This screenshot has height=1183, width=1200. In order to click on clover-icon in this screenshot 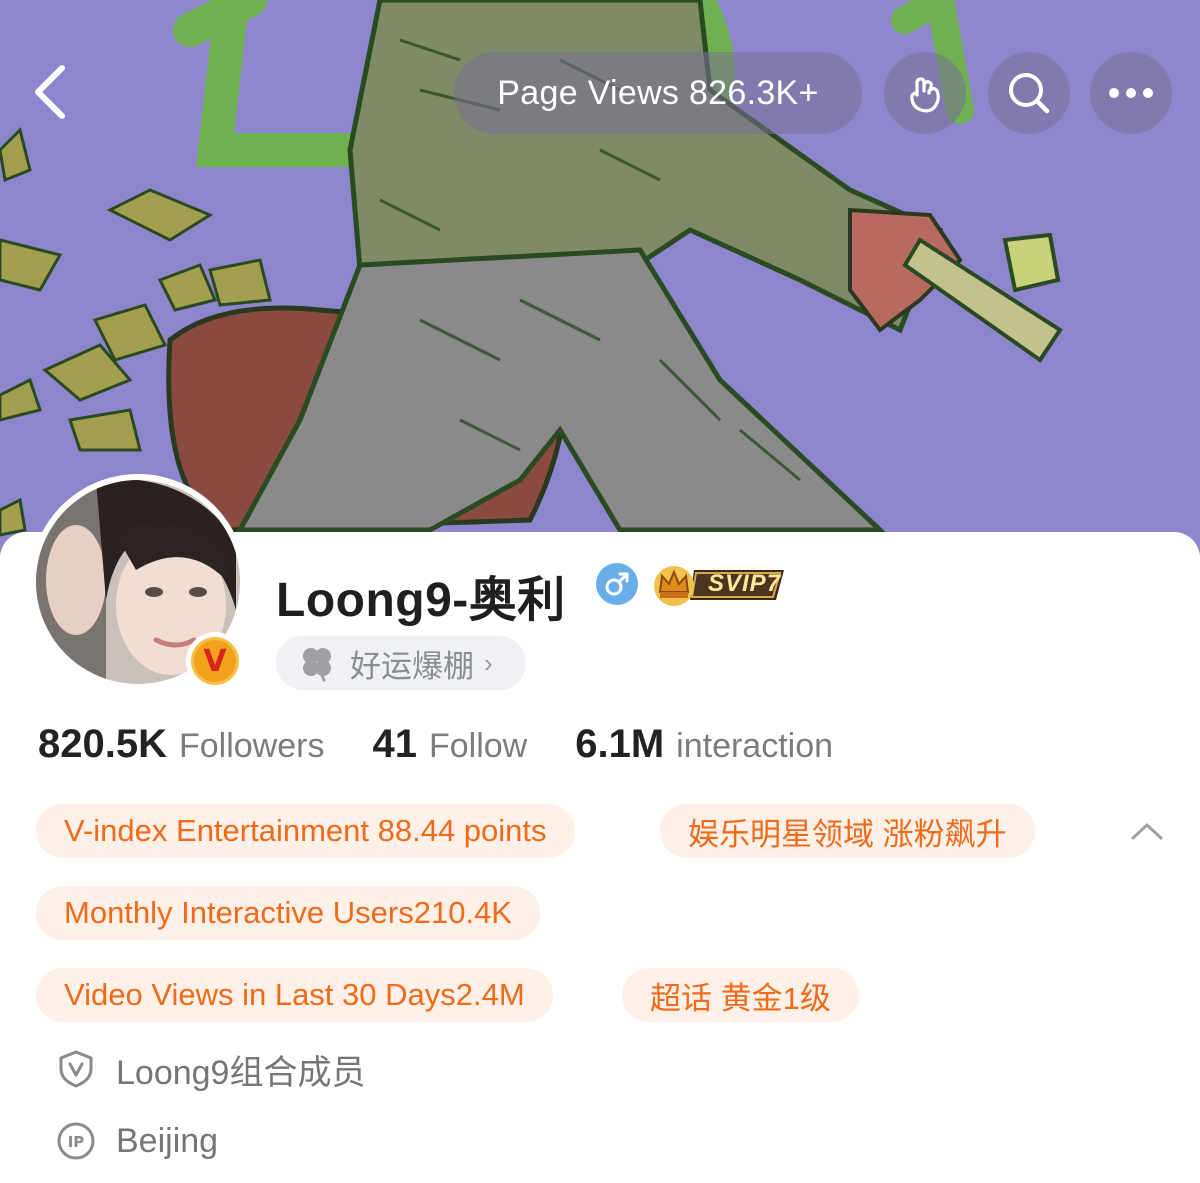, I will do `click(317, 665)`.